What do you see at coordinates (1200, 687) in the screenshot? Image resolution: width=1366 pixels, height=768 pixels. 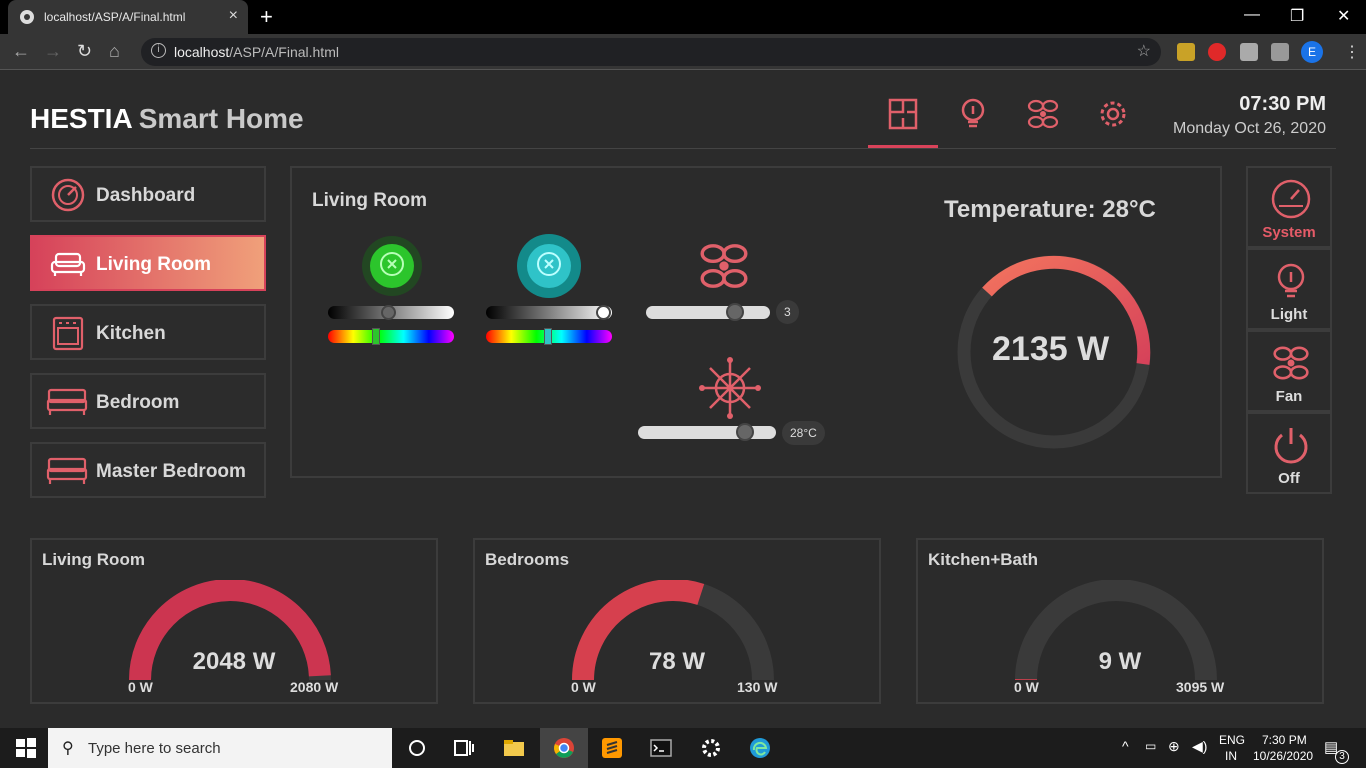 I see `gauge-max: 3095 W` at bounding box center [1200, 687].